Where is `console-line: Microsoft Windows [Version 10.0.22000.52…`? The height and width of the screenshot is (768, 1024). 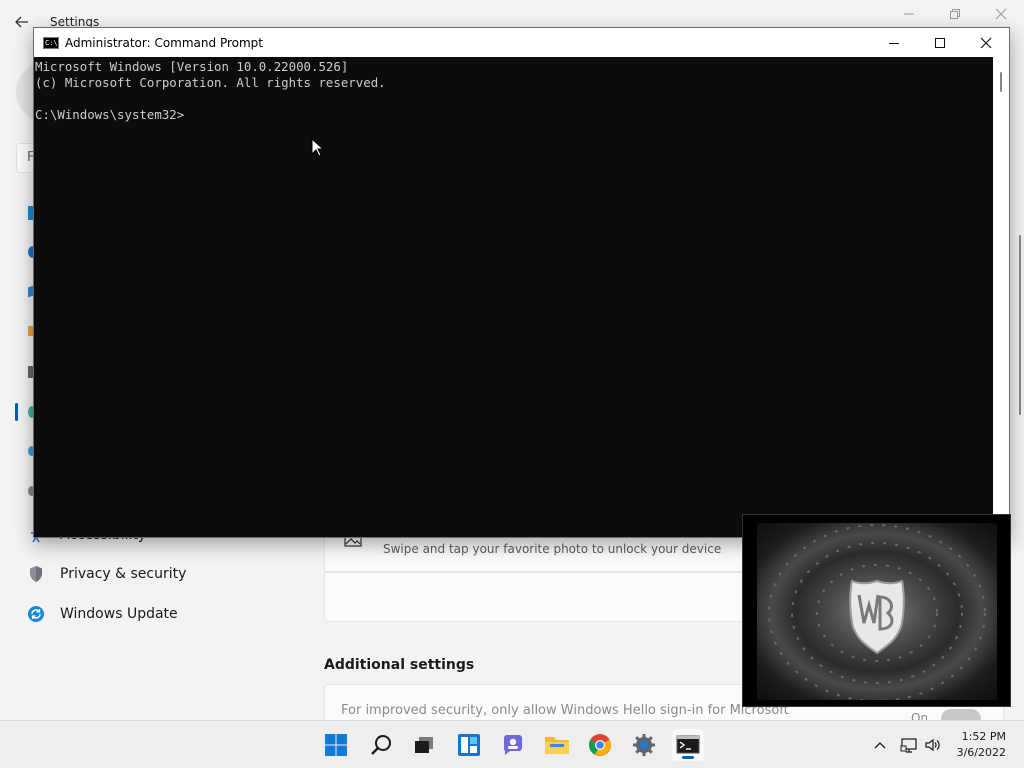
console-line: Microsoft Windows [Version 10.0.22000.52… is located at coordinates (192, 66).